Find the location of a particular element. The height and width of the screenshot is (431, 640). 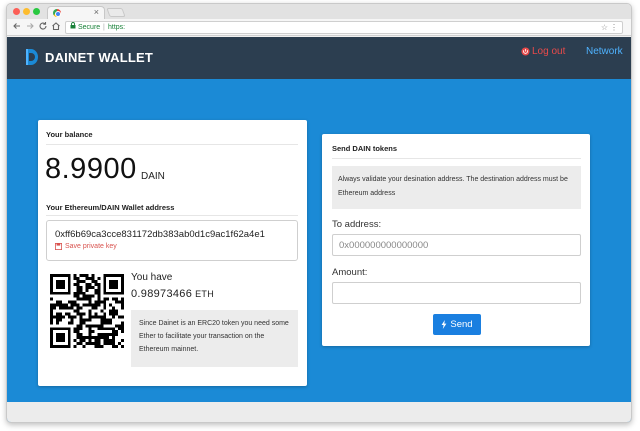

dainet-logo-icon is located at coordinates (32, 57).